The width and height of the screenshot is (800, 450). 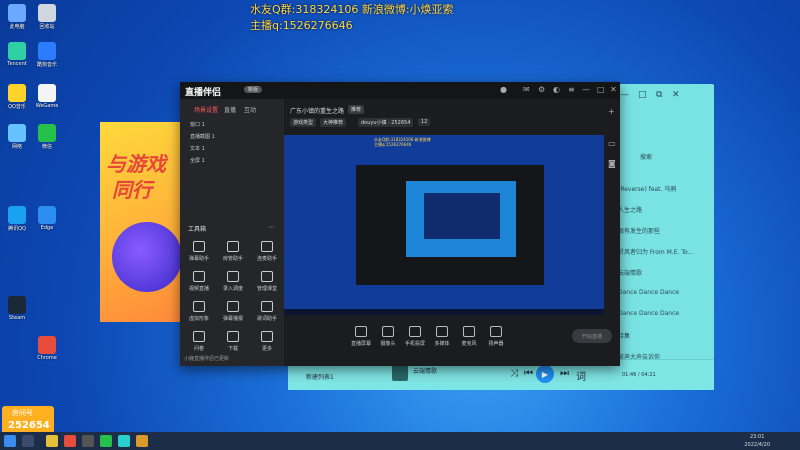 I want to click on source-item: 窗口 1, so click(x=197, y=124).